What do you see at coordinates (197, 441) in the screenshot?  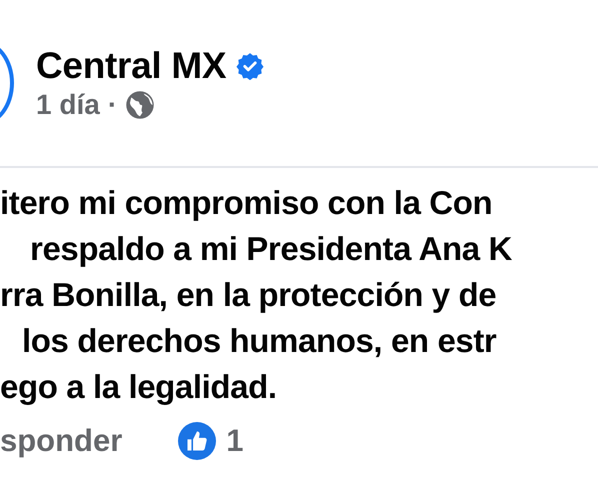 I see `like-reaction-icon` at bounding box center [197, 441].